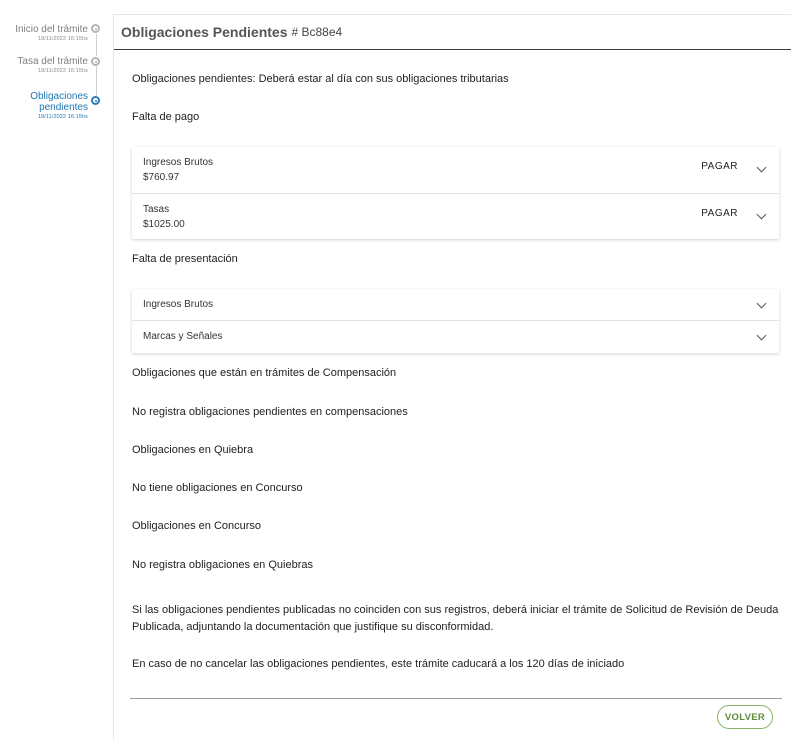 Image resolution: width=791 pixels, height=740 pixels. Describe the element at coordinates (204, 32) in the screenshot. I see `page-title: Obligaciones Pendientes` at that location.